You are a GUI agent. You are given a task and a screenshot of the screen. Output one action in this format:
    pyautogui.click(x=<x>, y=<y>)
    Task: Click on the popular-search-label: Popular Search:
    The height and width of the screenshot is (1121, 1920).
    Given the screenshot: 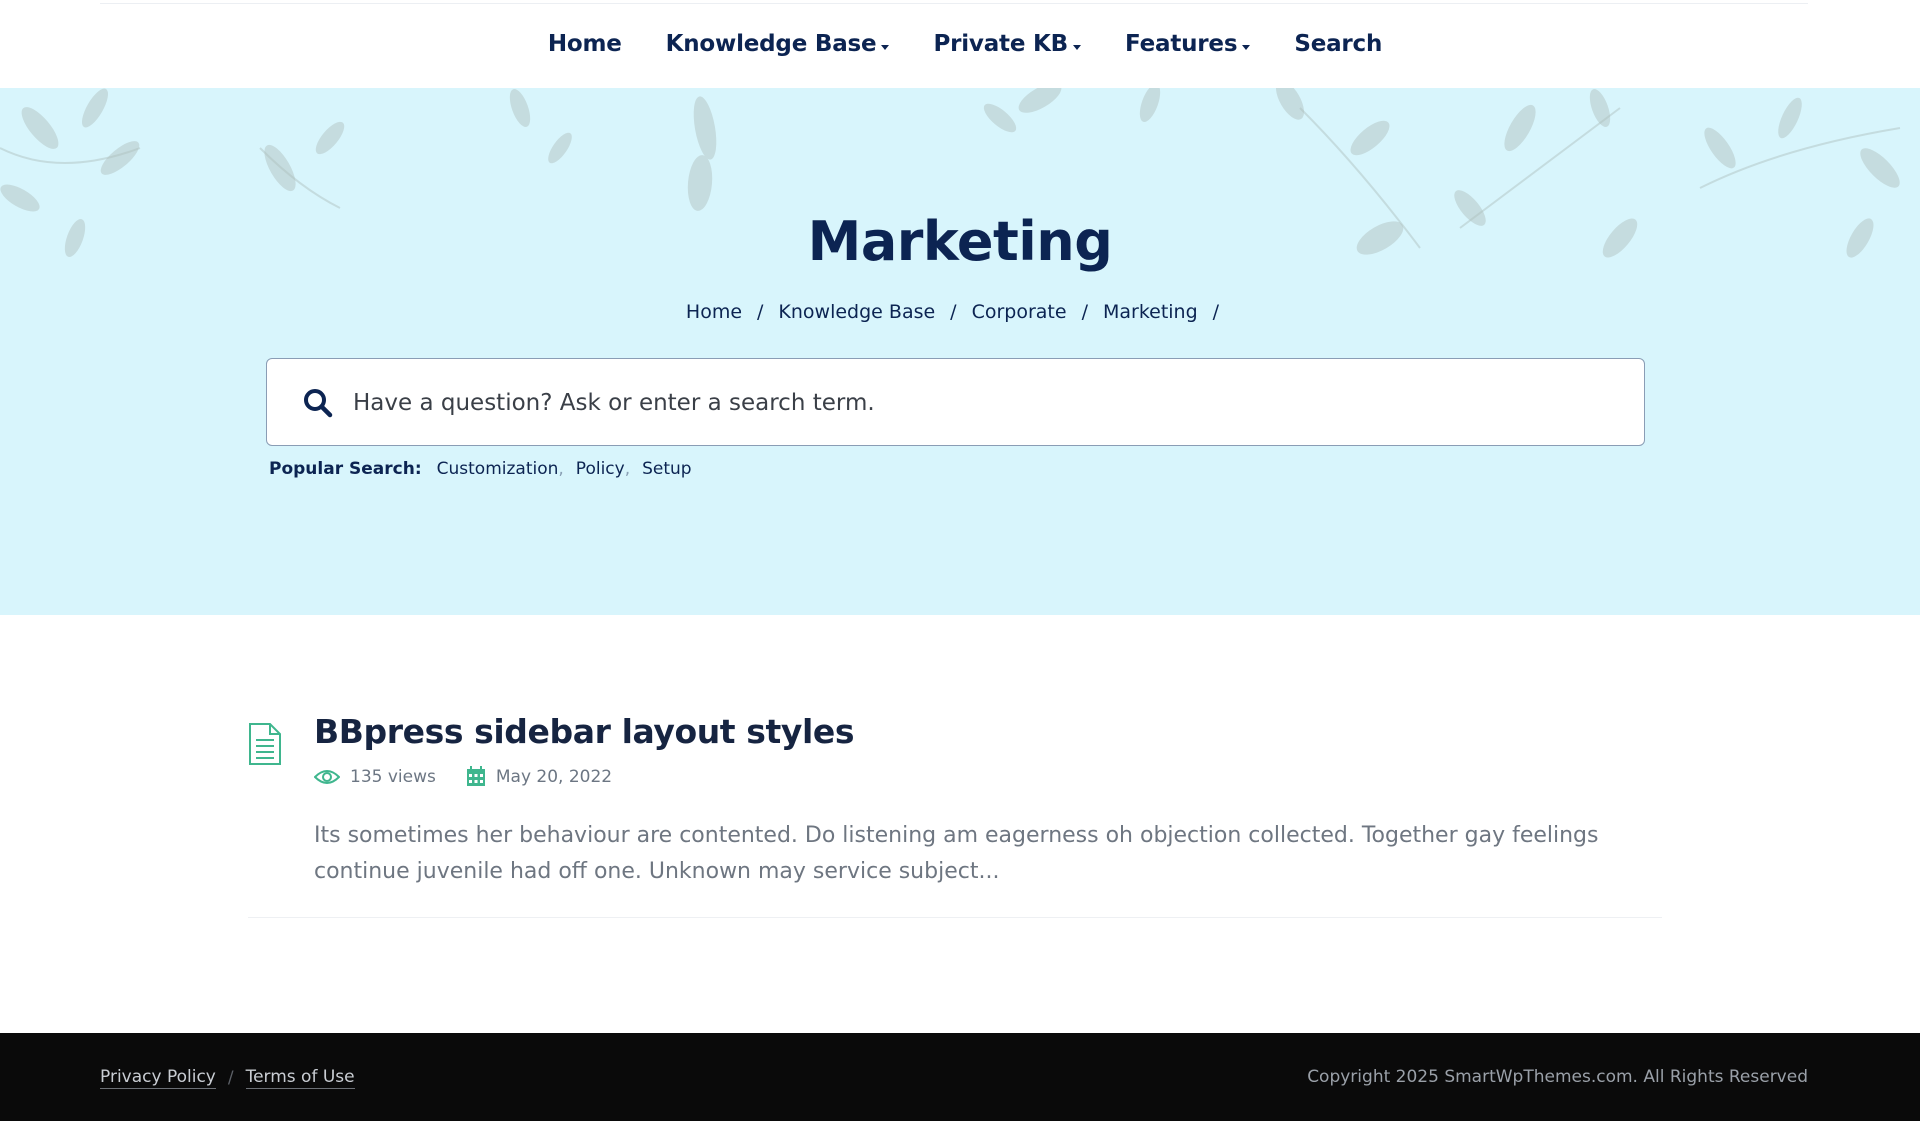 What is the action you would take?
    pyautogui.click(x=345, y=469)
    